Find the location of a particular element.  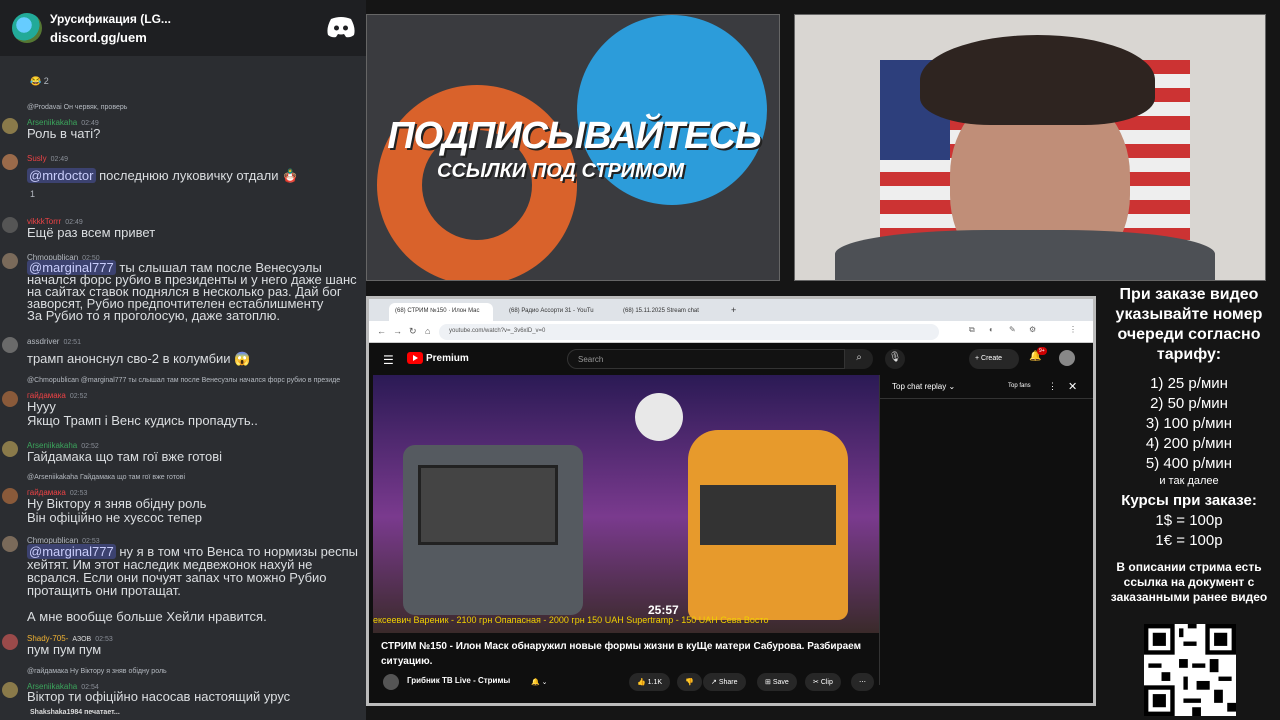

extension-icon: ⧉ is located at coordinates (972, 330).